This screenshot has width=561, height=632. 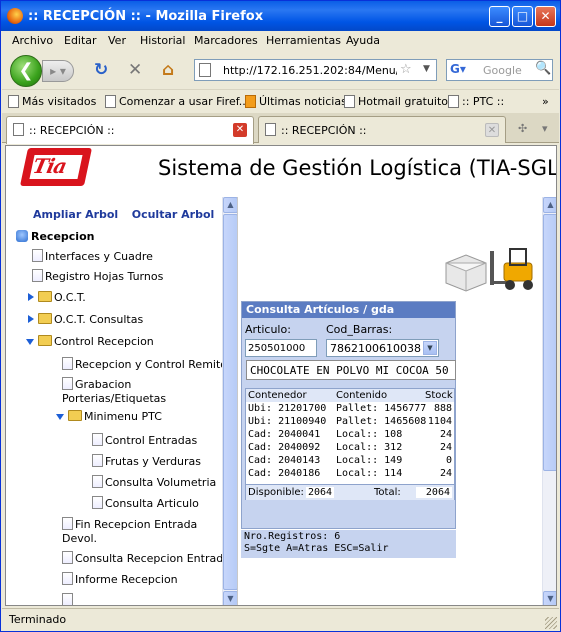 What do you see at coordinates (448, 460) in the screenshot?
I see `table-cell: 0` at bounding box center [448, 460].